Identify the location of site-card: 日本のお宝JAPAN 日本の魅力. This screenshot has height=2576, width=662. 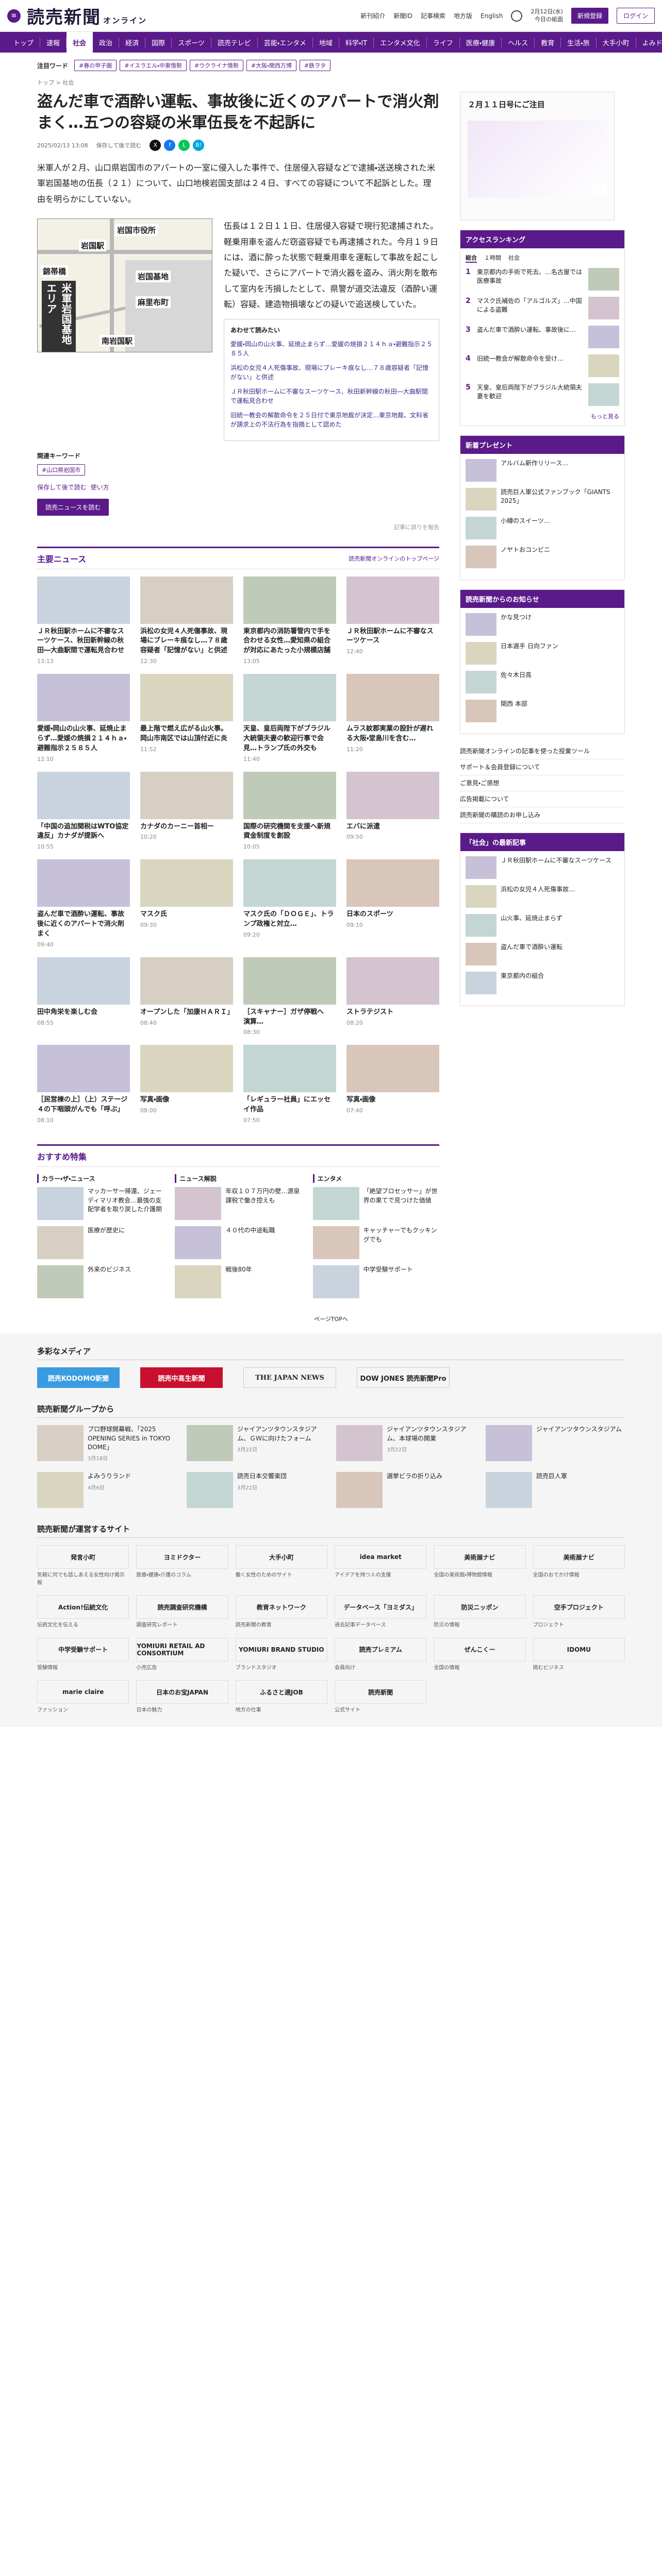
(182, 1697).